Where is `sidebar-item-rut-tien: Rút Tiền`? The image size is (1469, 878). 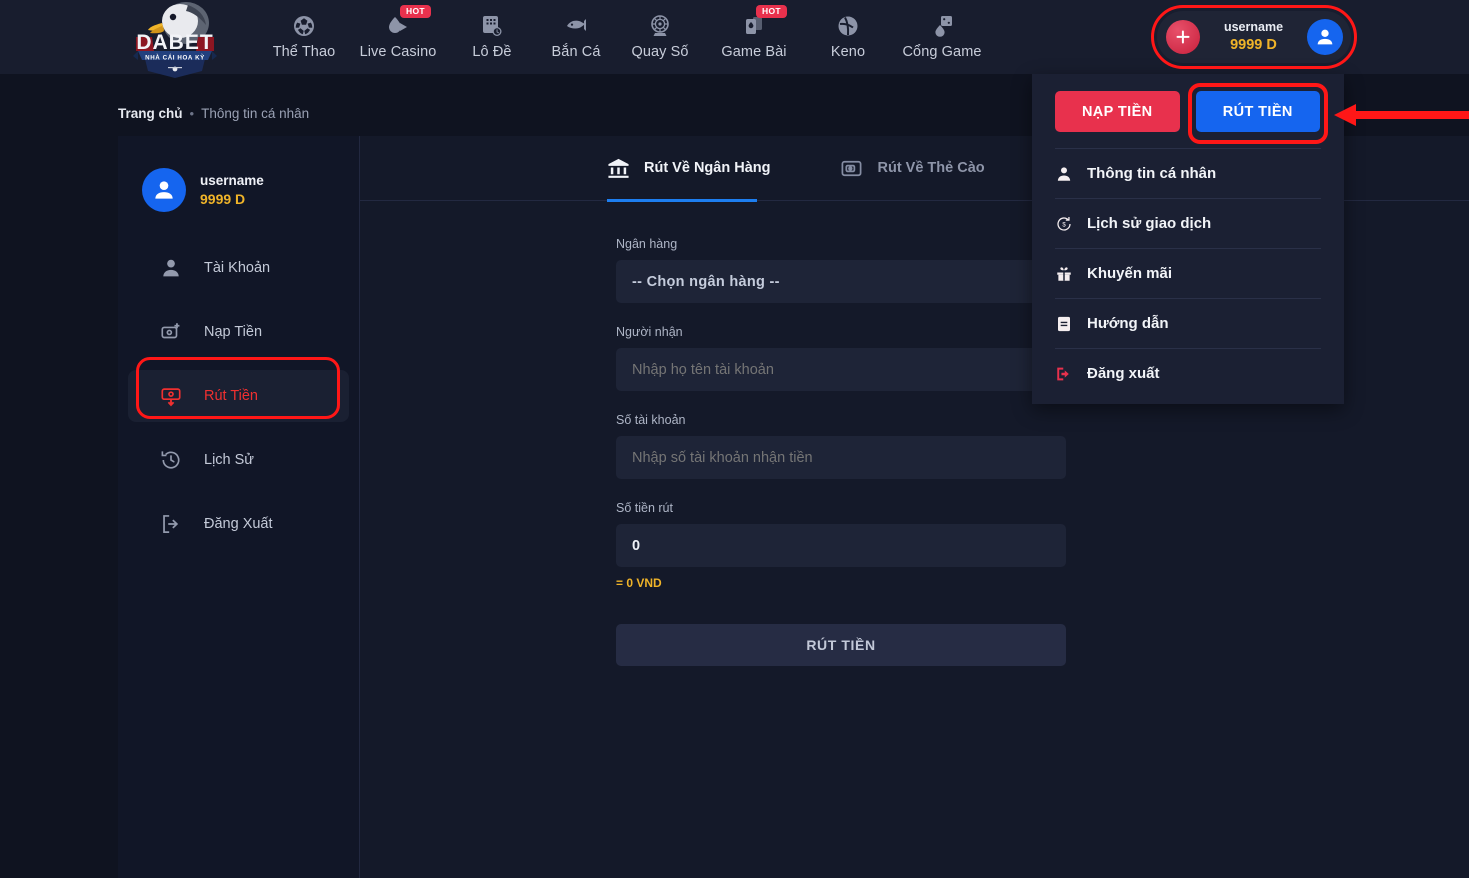 sidebar-item-rut-tien: Rút Tiền is located at coordinates (238, 396).